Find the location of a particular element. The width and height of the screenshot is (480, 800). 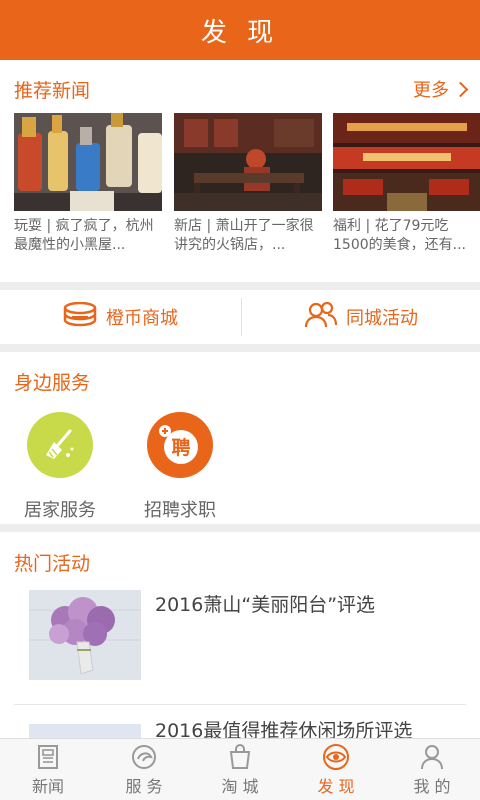

recruitment-button: 聘 招聘求职 is located at coordinates (180, 467).